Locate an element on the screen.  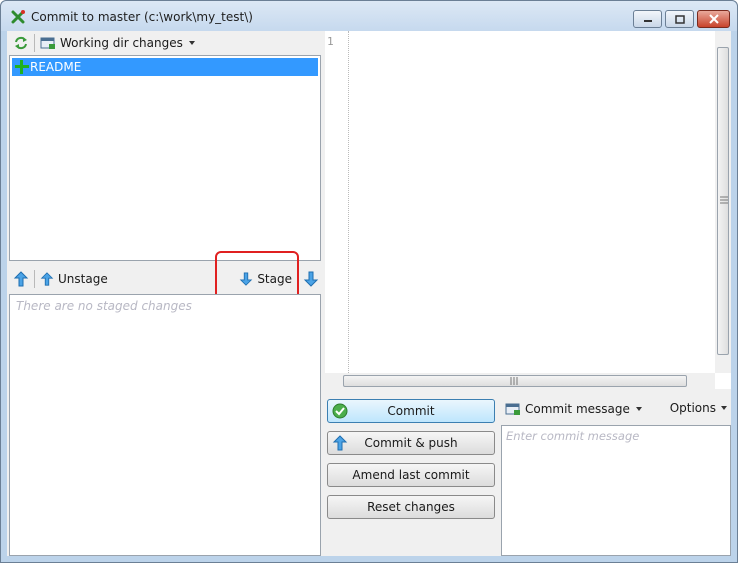
no-staged-changes-text: There are no staged changes is located at coordinates (104, 306).